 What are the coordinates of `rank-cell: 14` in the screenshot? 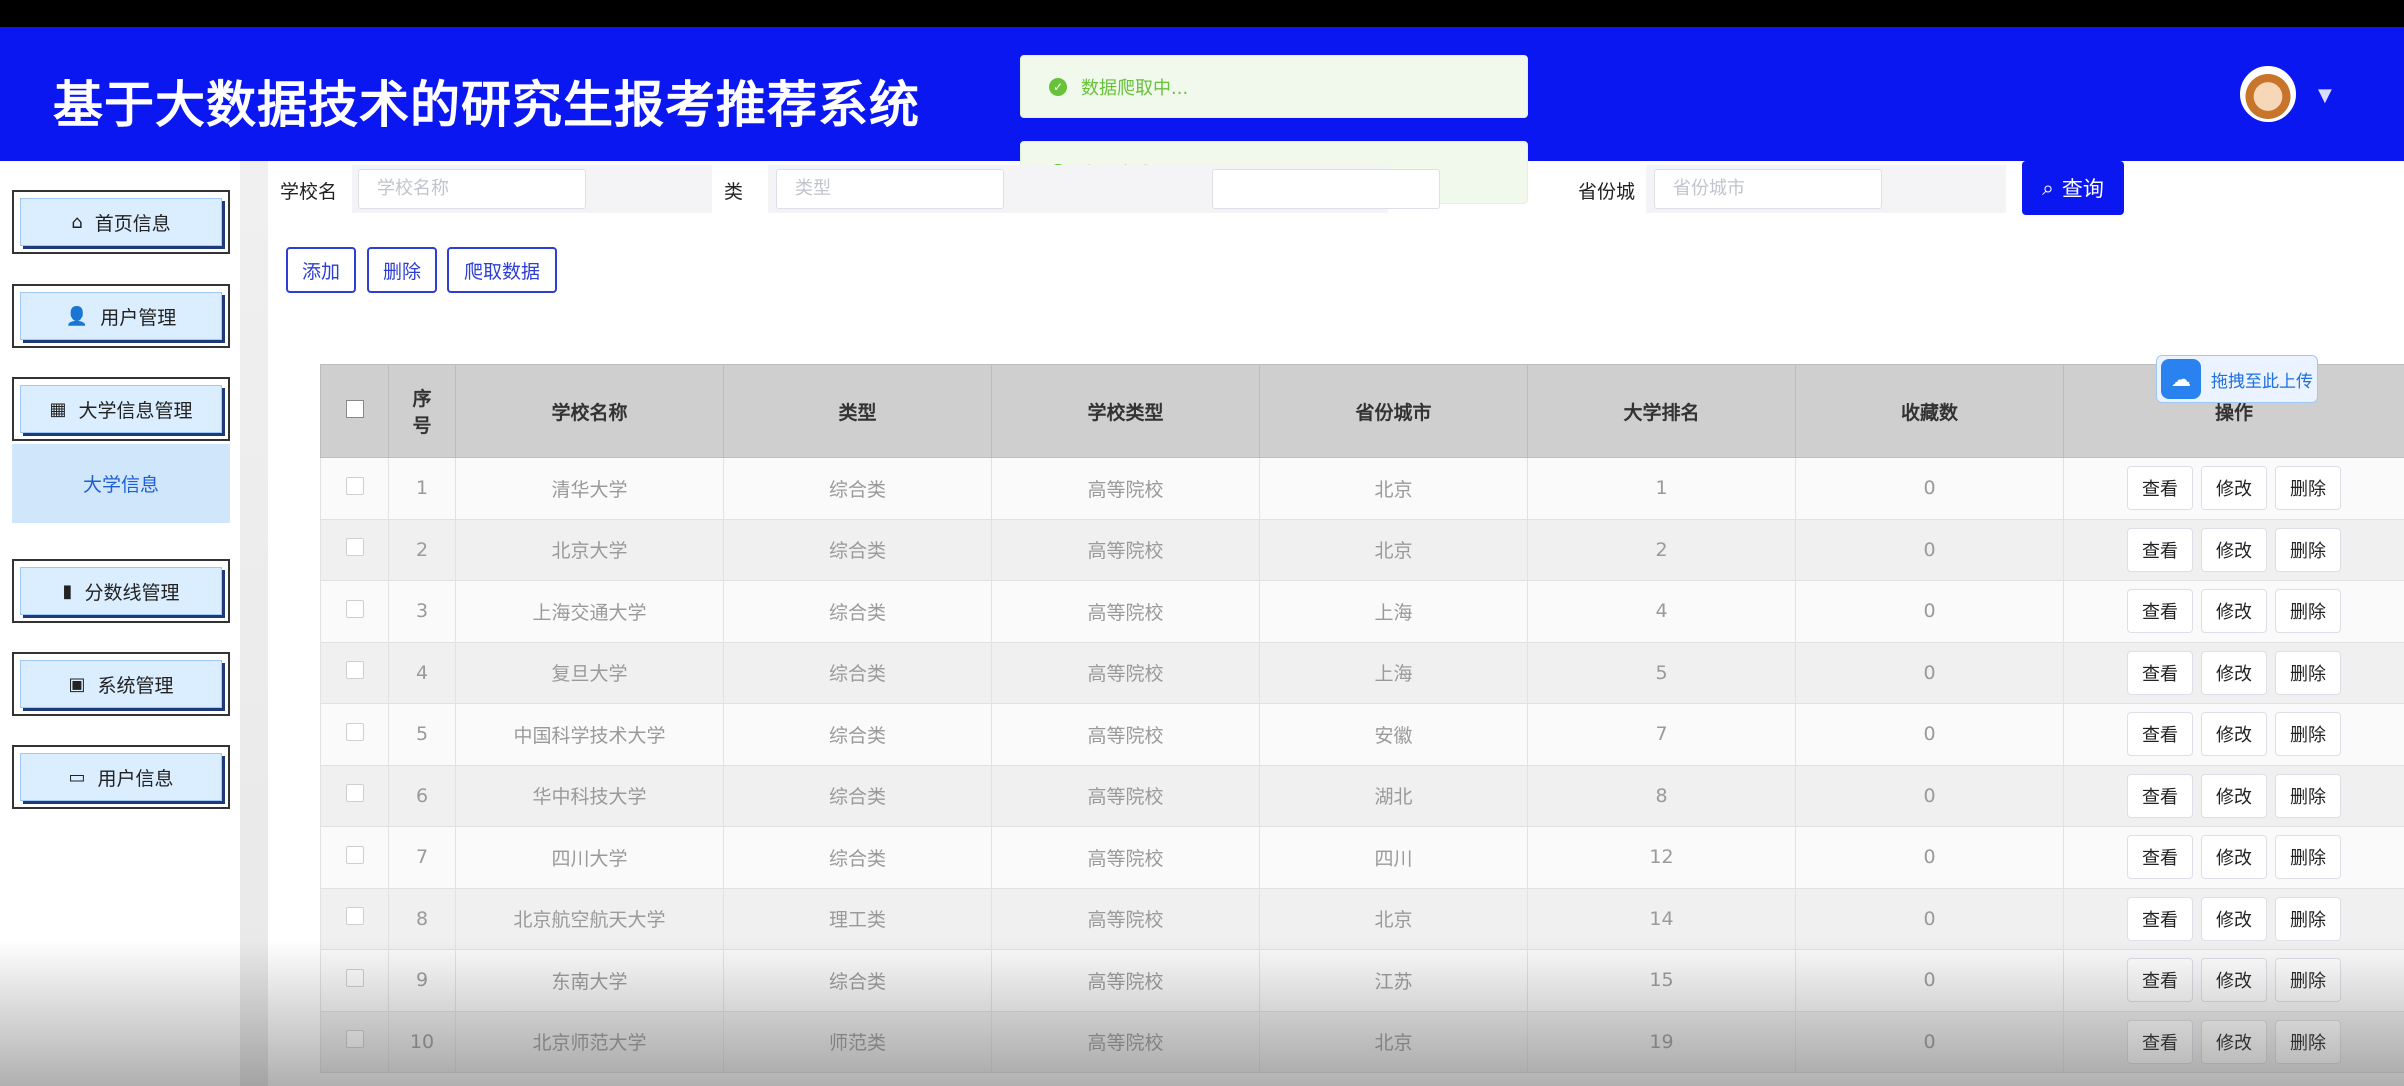 It's located at (1661, 918).